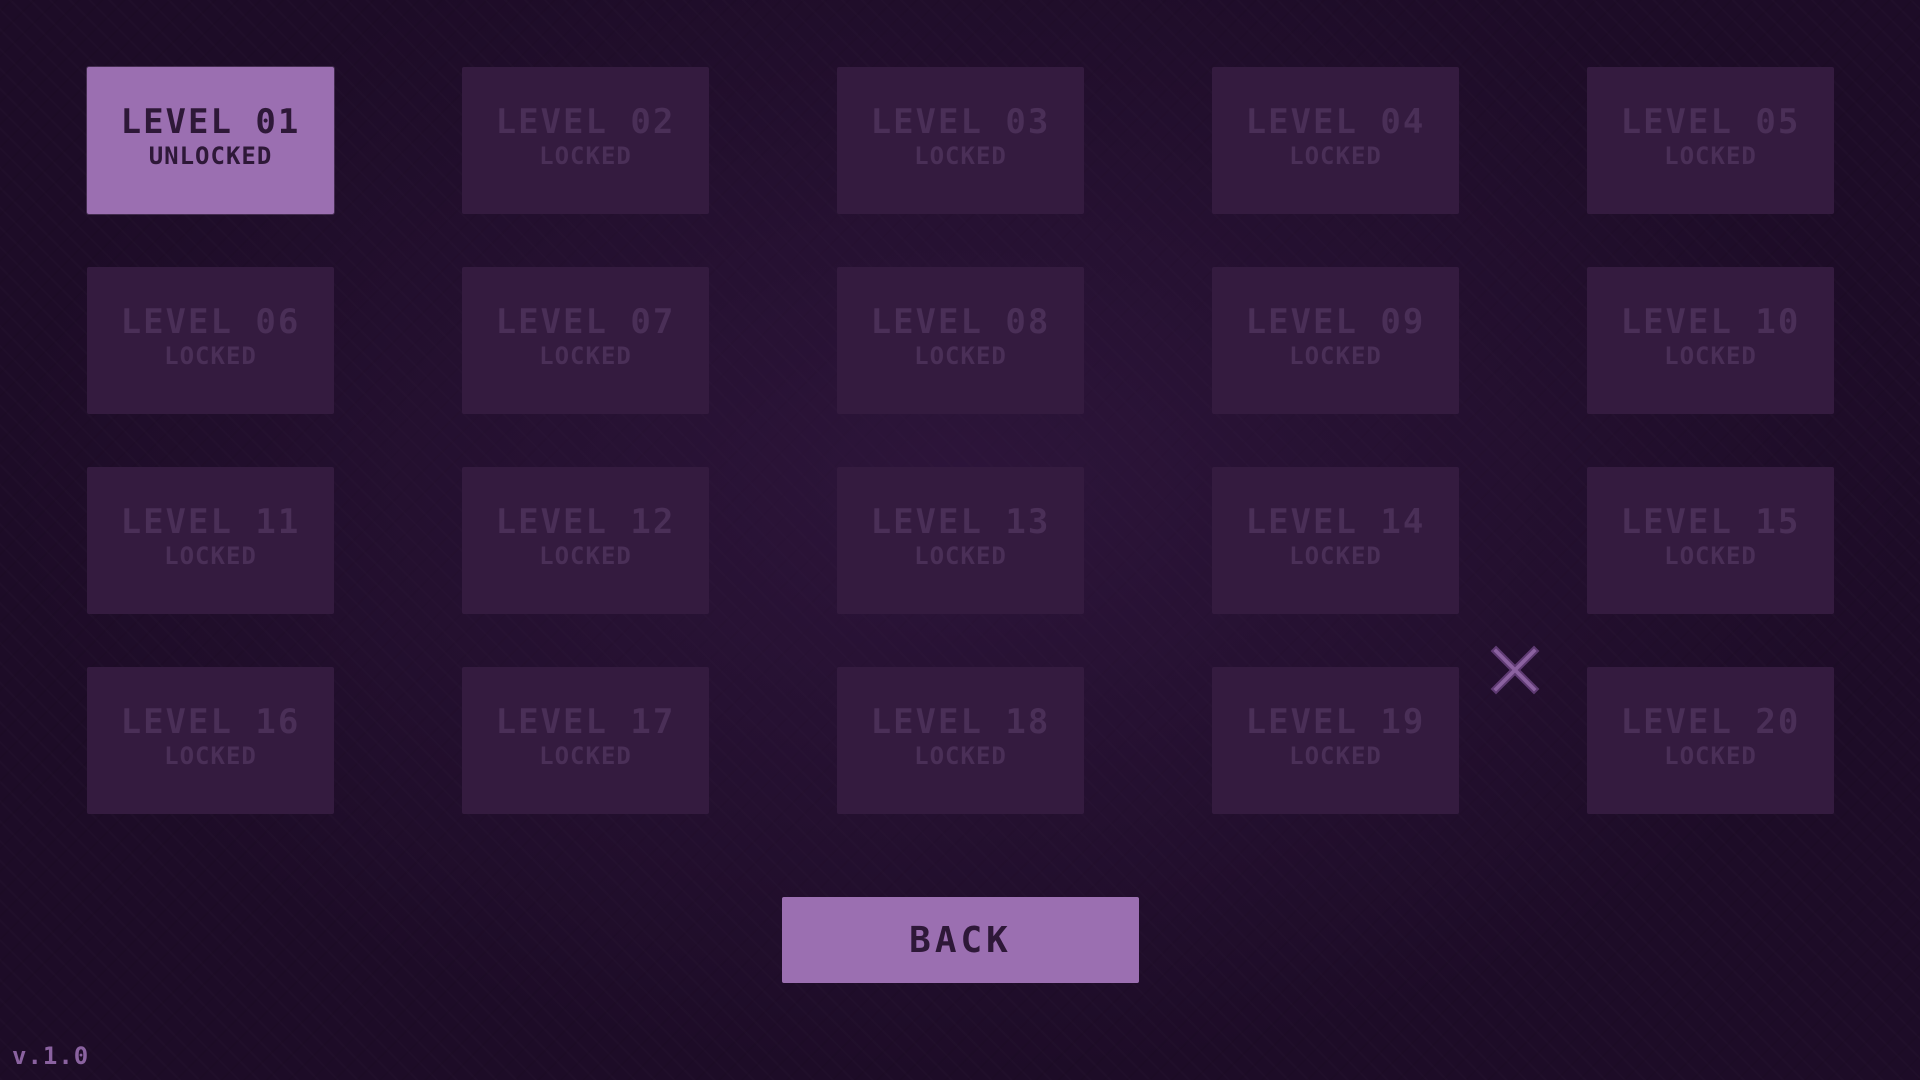  Describe the element at coordinates (960, 721) in the screenshot. I see `level-title: LEVEL 18` at that location.